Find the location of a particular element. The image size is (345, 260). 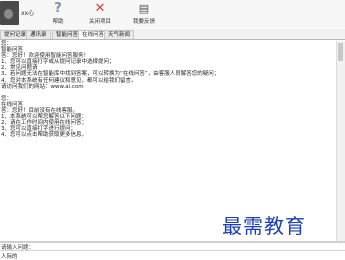

close-project-button: ✕ 关闭项目 is located at coordinates (100, 14).